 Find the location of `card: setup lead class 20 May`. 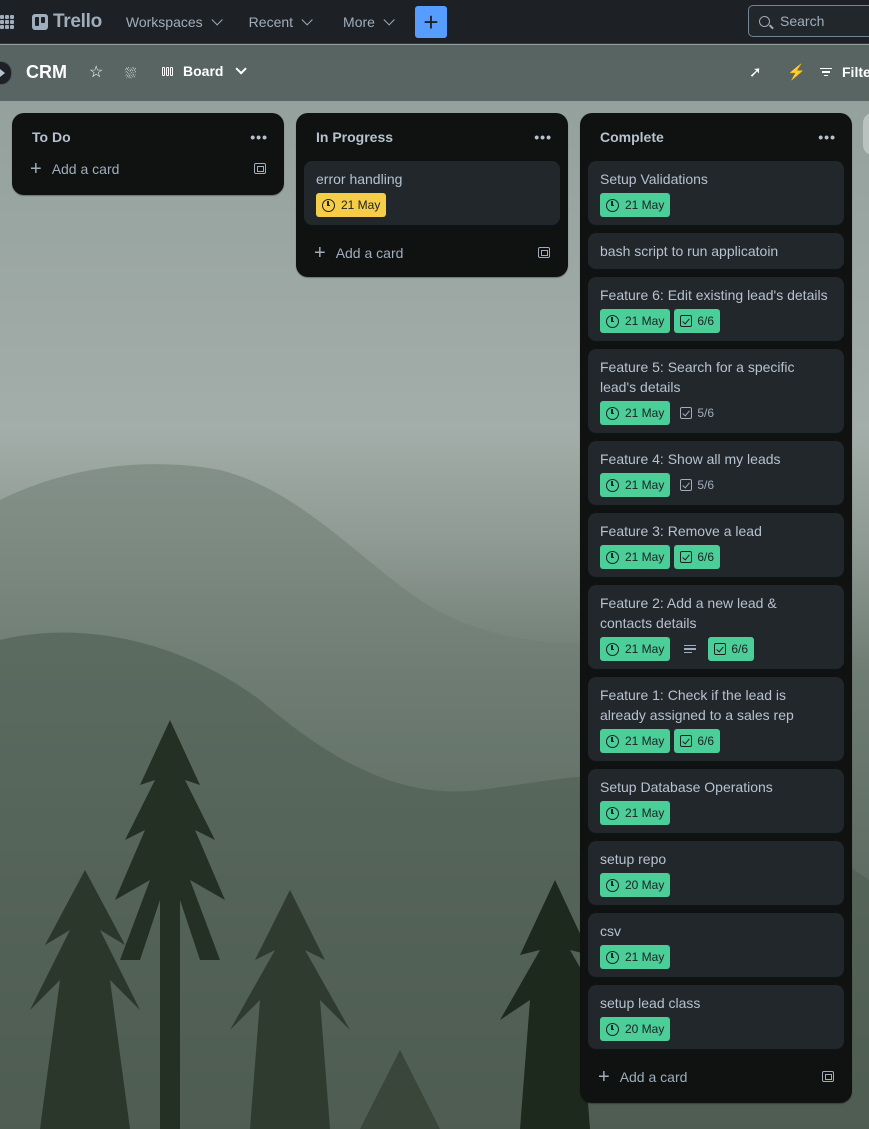

card: setup lead class 20 May is located at coordinates (716, 1017).